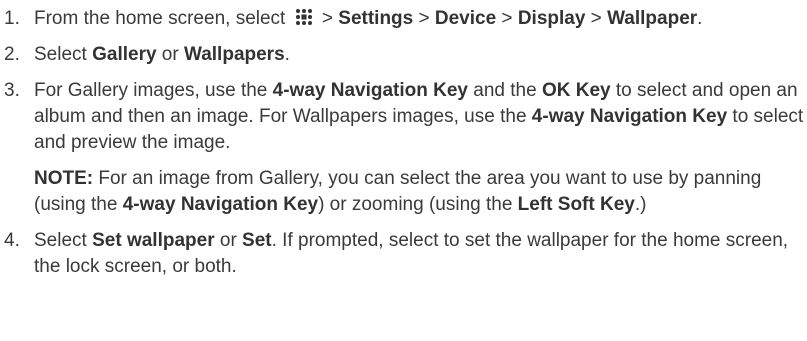  I want to click on step-number: 2., so click(12, 54).